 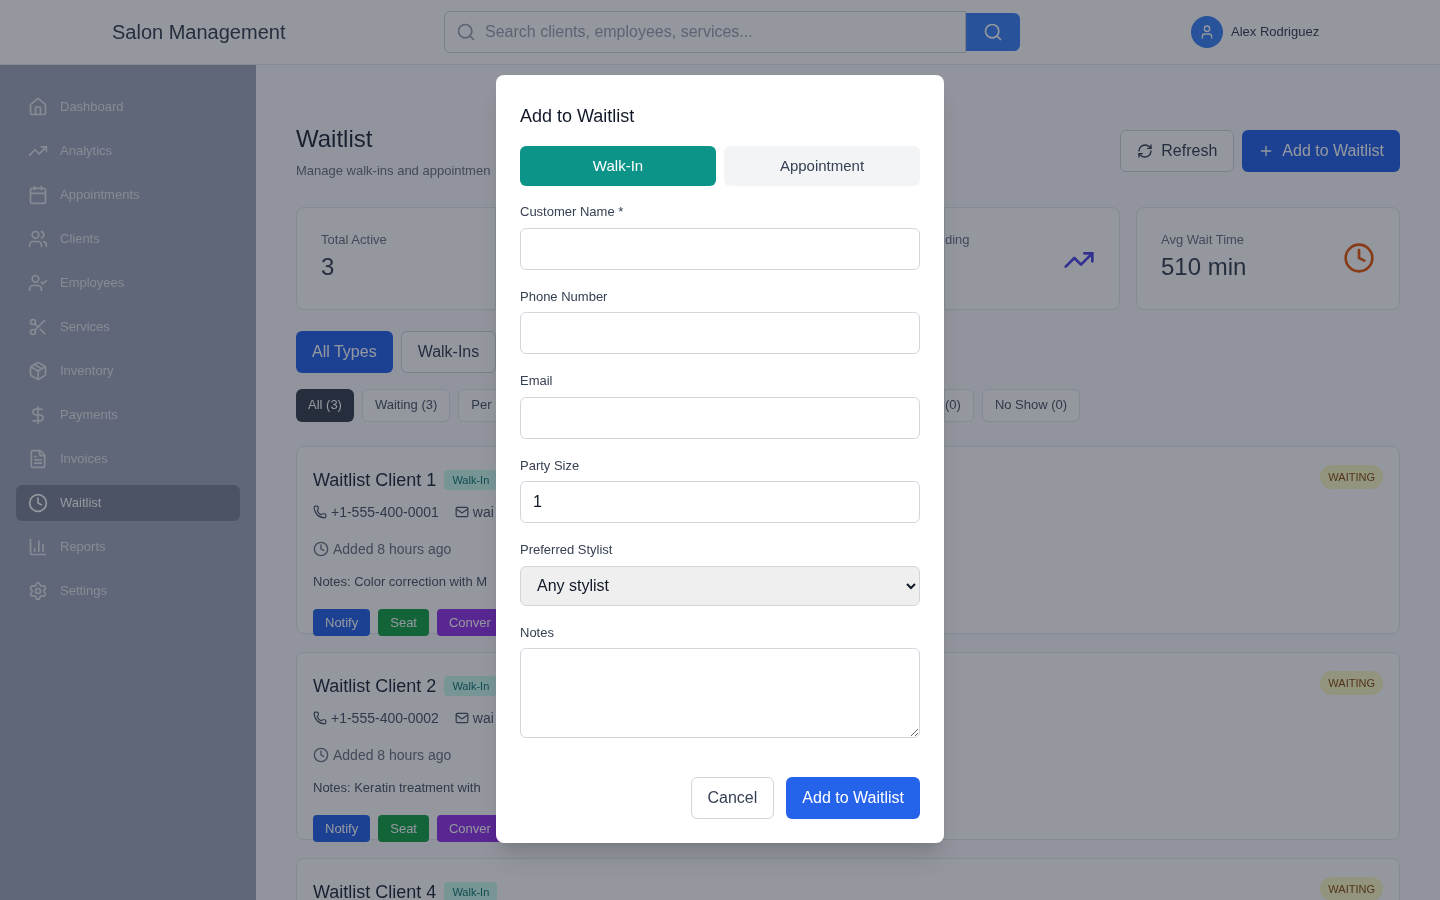 What do you see at coordinates (957, 239) in the screenshot?
I see `stat-label: ding` at bounding box center [957, 239].